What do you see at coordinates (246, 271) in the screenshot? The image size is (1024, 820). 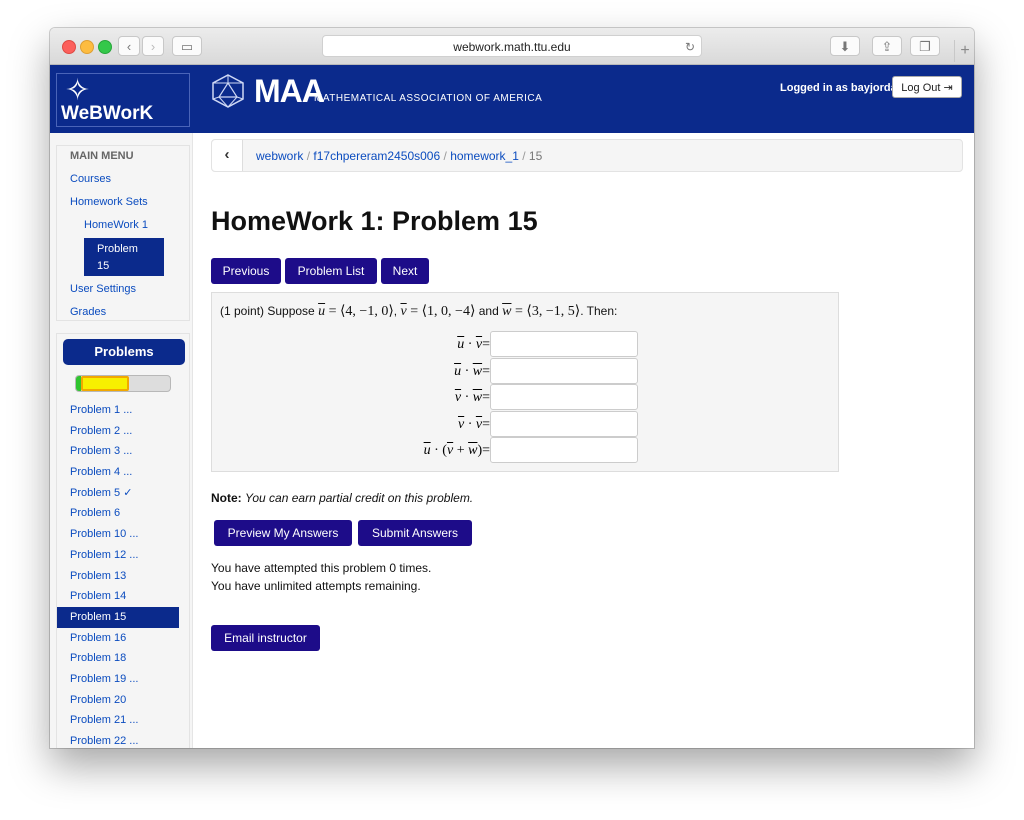 I see `previous-button: Previous` at bounding box center [246, 271].